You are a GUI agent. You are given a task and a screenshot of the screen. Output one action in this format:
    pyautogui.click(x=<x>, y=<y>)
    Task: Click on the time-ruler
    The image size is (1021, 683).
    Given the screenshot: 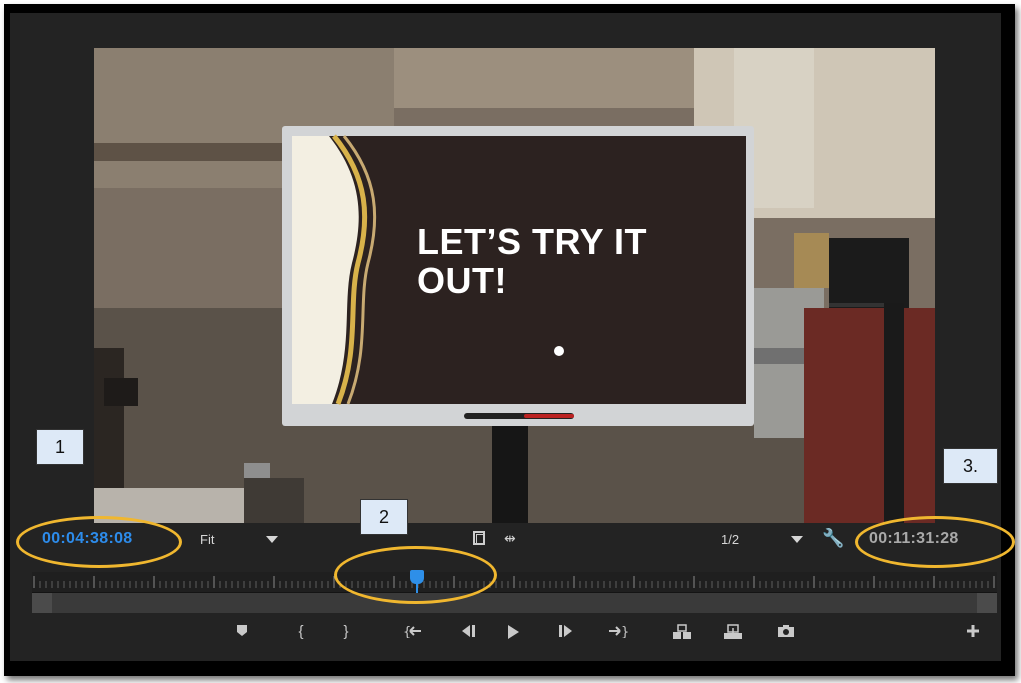 What is the action you would take?
    pyautogui.click(x=514, y=582)
    